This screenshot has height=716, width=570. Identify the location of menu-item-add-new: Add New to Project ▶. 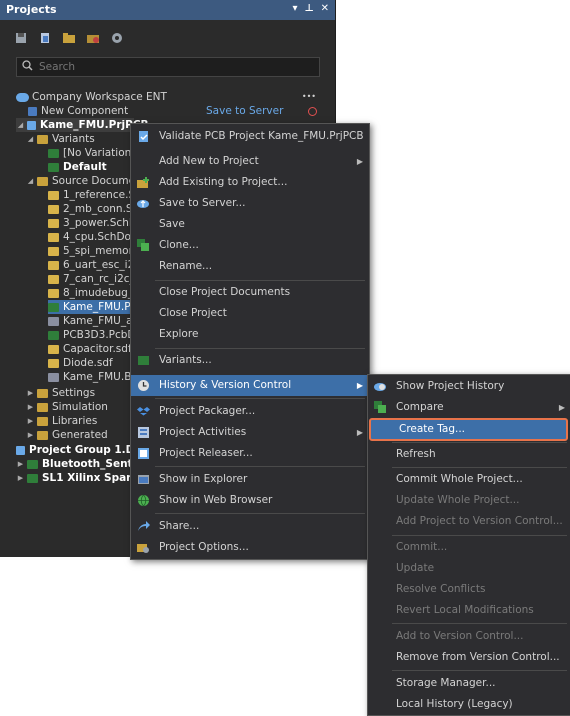
(250, 161).